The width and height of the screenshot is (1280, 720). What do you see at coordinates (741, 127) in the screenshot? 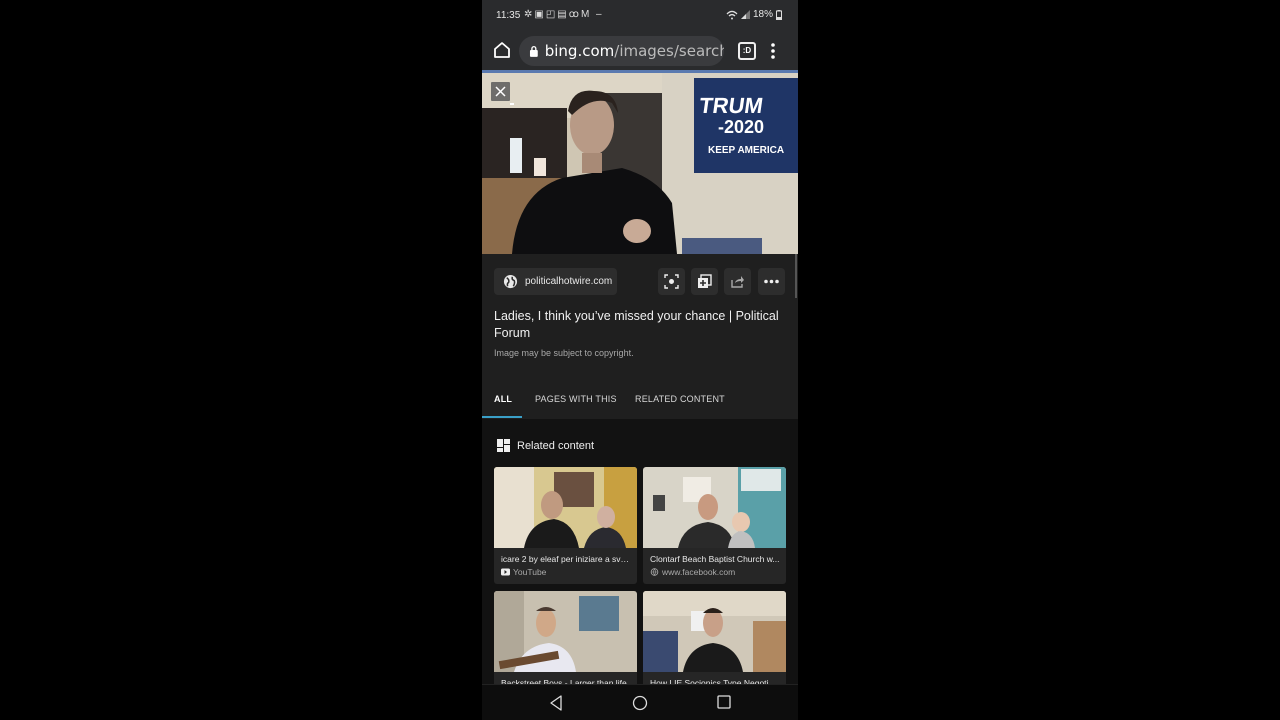
I see `svg-text: -2020` at bounding box center [741, 127].